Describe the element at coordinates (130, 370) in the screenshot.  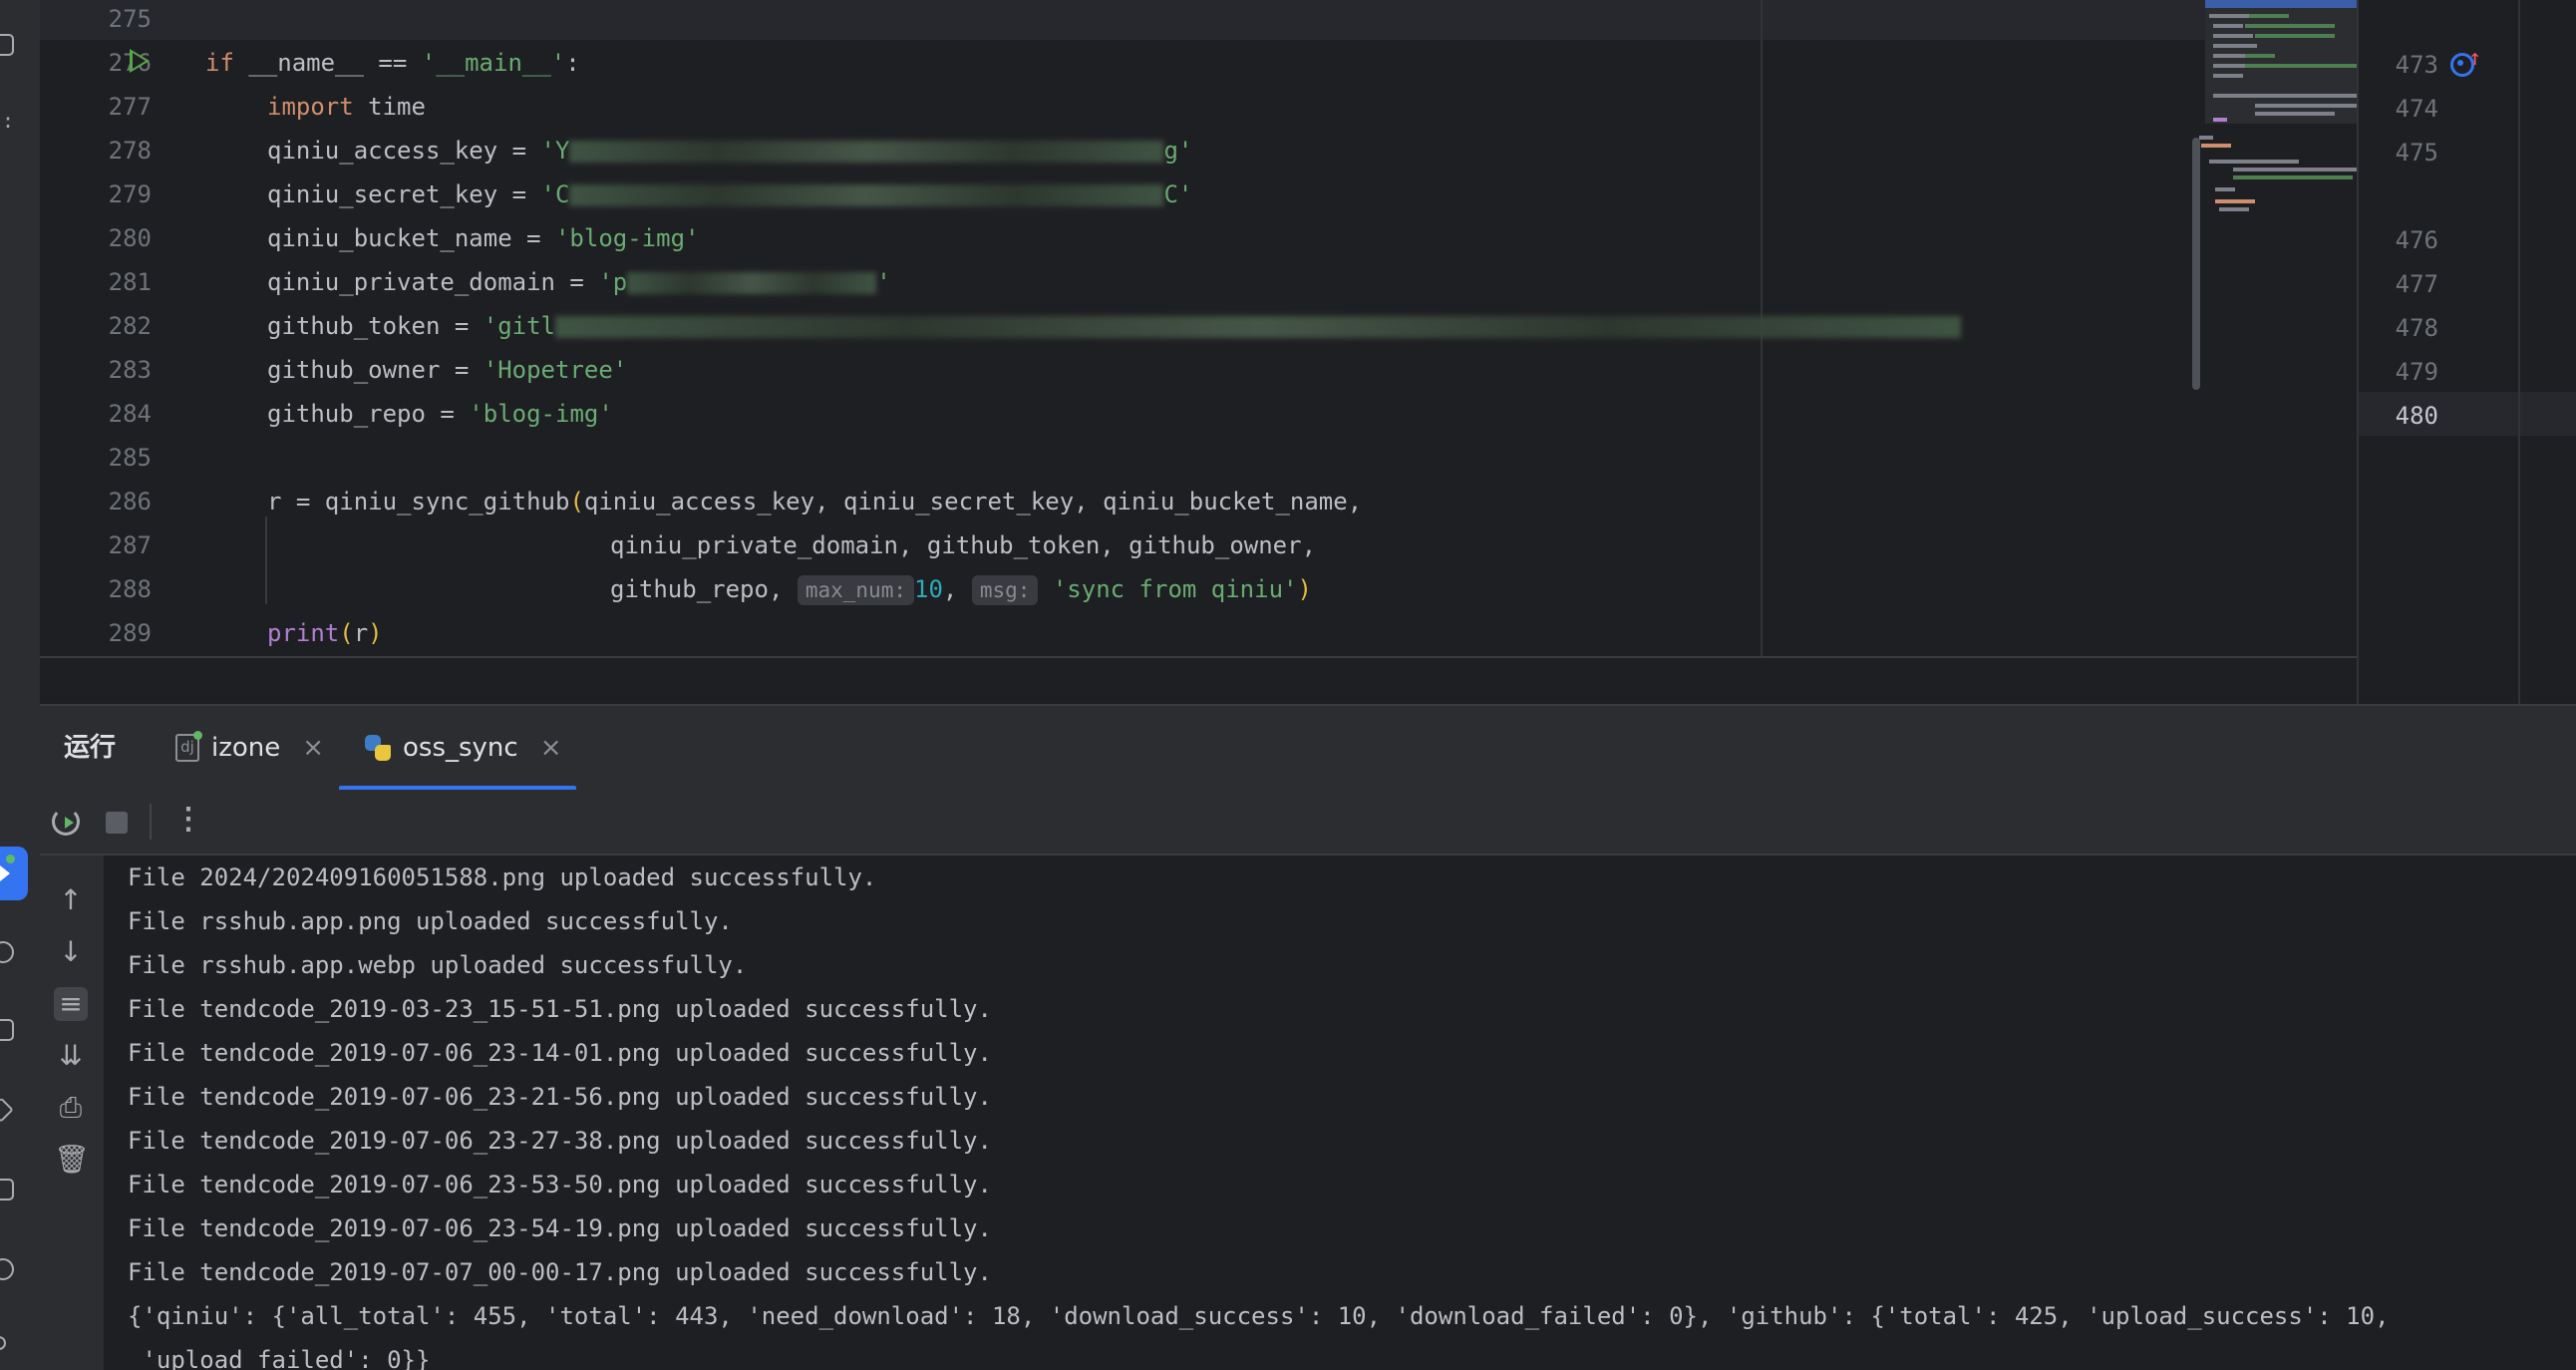
I see `line-number: 283` at that location.